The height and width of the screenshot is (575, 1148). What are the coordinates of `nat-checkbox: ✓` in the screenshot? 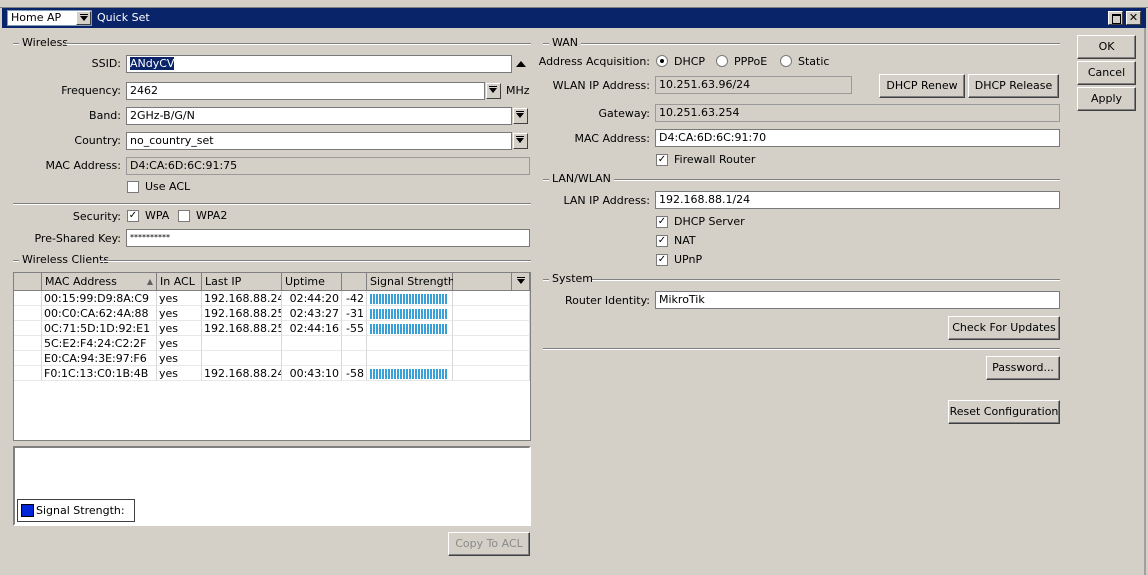 It's located at (662, 241).